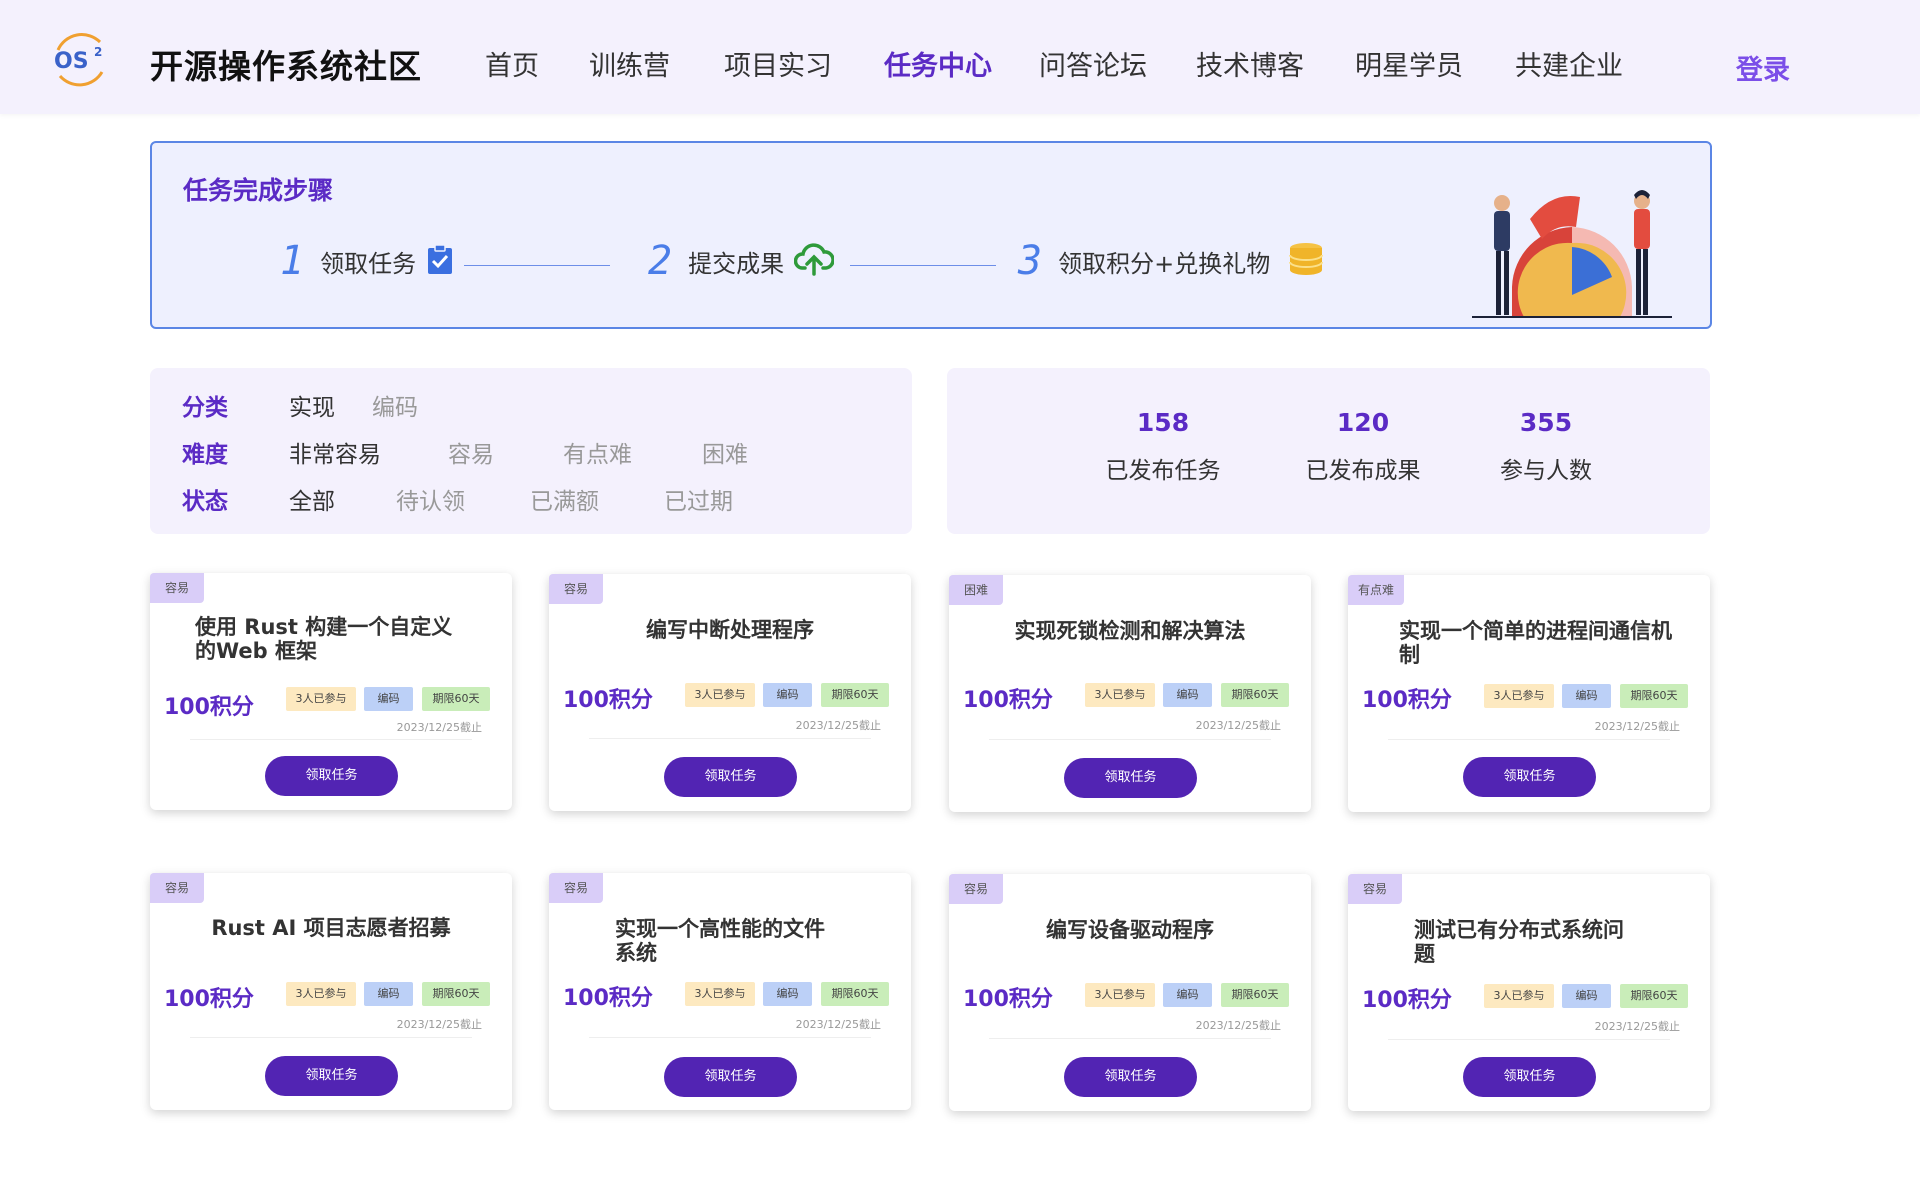 The height and width of the screenshot is (1183, 1920). Describe the element at coordinates (1250, 63) in the screenshot. I see `nav-blog: 技术博客` at that location.